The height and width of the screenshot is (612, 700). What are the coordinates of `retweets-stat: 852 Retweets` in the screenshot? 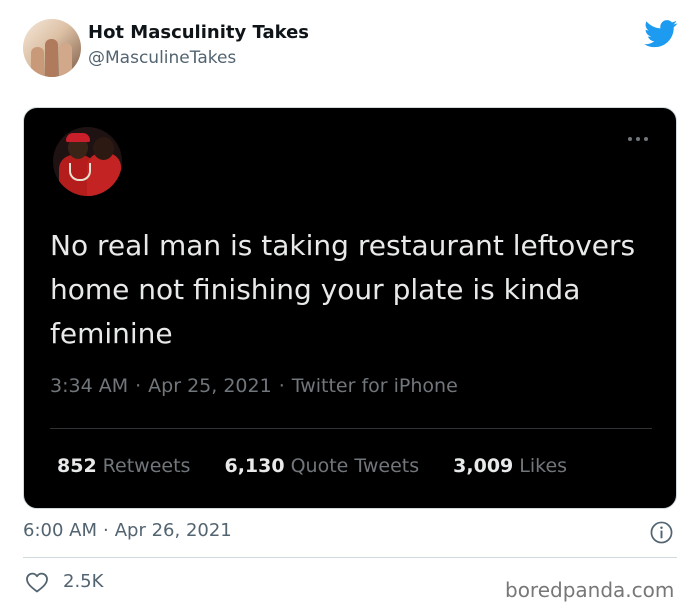 It's located at (123, 466).